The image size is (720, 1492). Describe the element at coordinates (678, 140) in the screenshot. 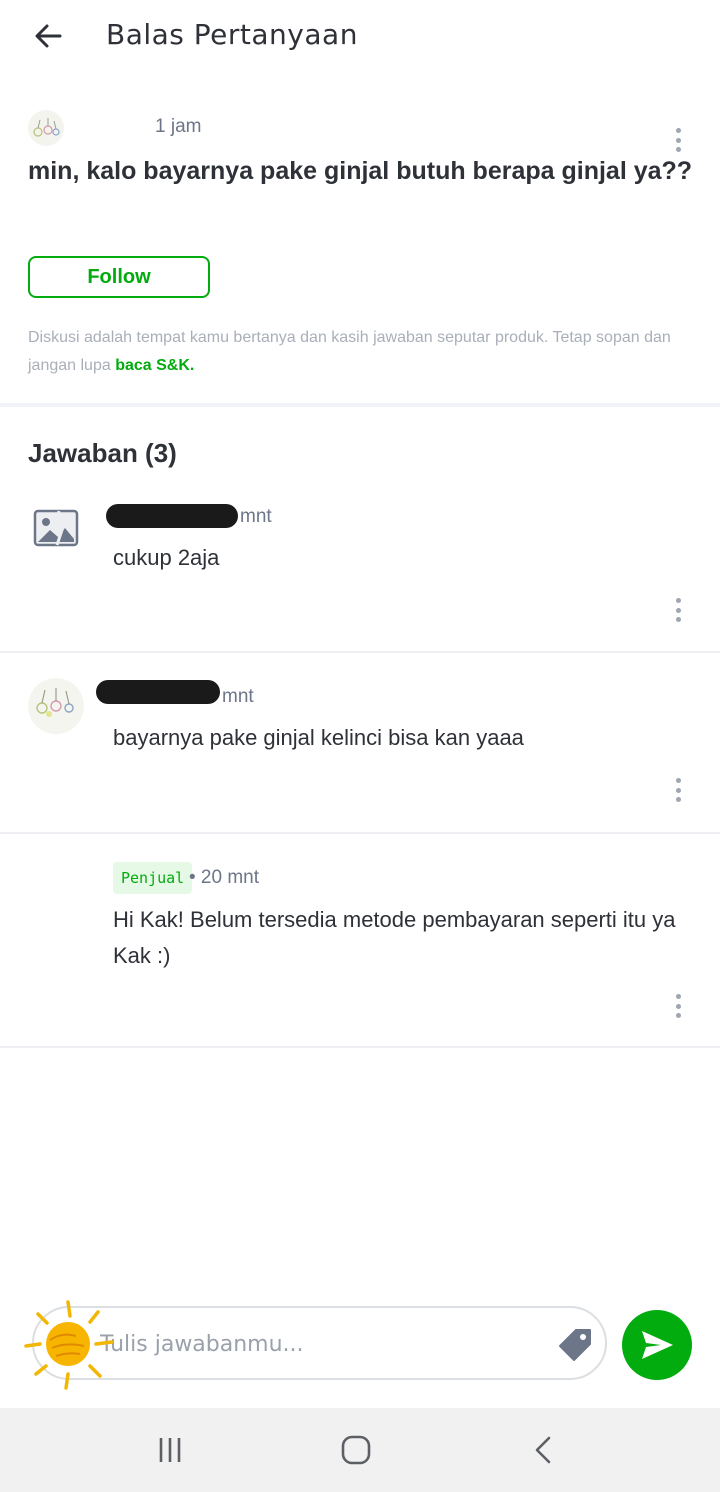

I see `question-menu-button` at that location.